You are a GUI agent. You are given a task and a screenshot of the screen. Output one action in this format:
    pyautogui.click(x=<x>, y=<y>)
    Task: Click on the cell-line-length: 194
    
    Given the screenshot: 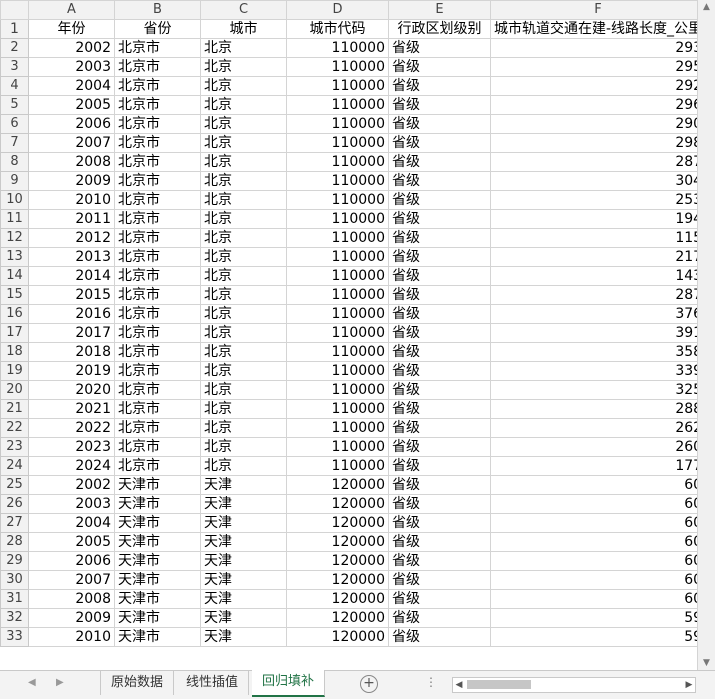 What is the action you would take?
    pyautogui.click(x=598, y=219)
    